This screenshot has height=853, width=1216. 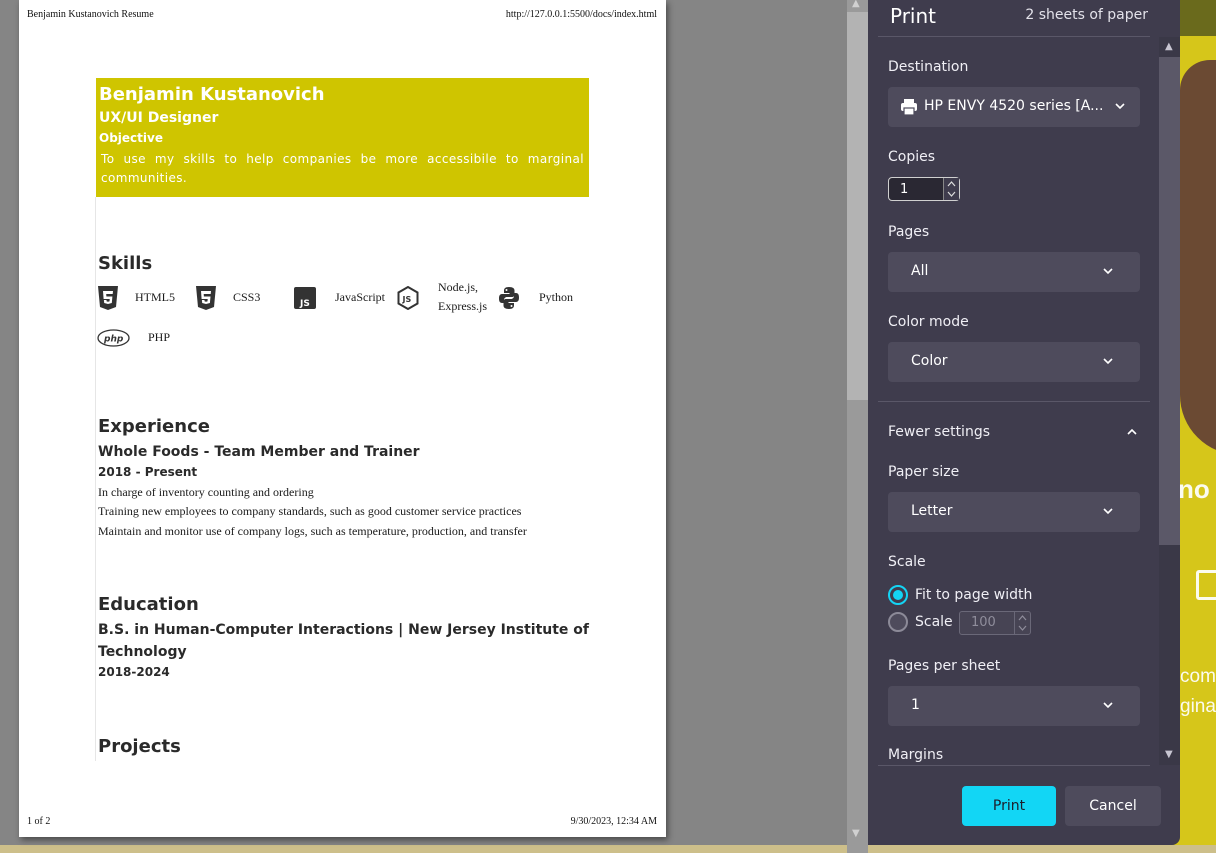 I want to click on fit-to-width-label: Fit to page width, so click(x=973, y=595).